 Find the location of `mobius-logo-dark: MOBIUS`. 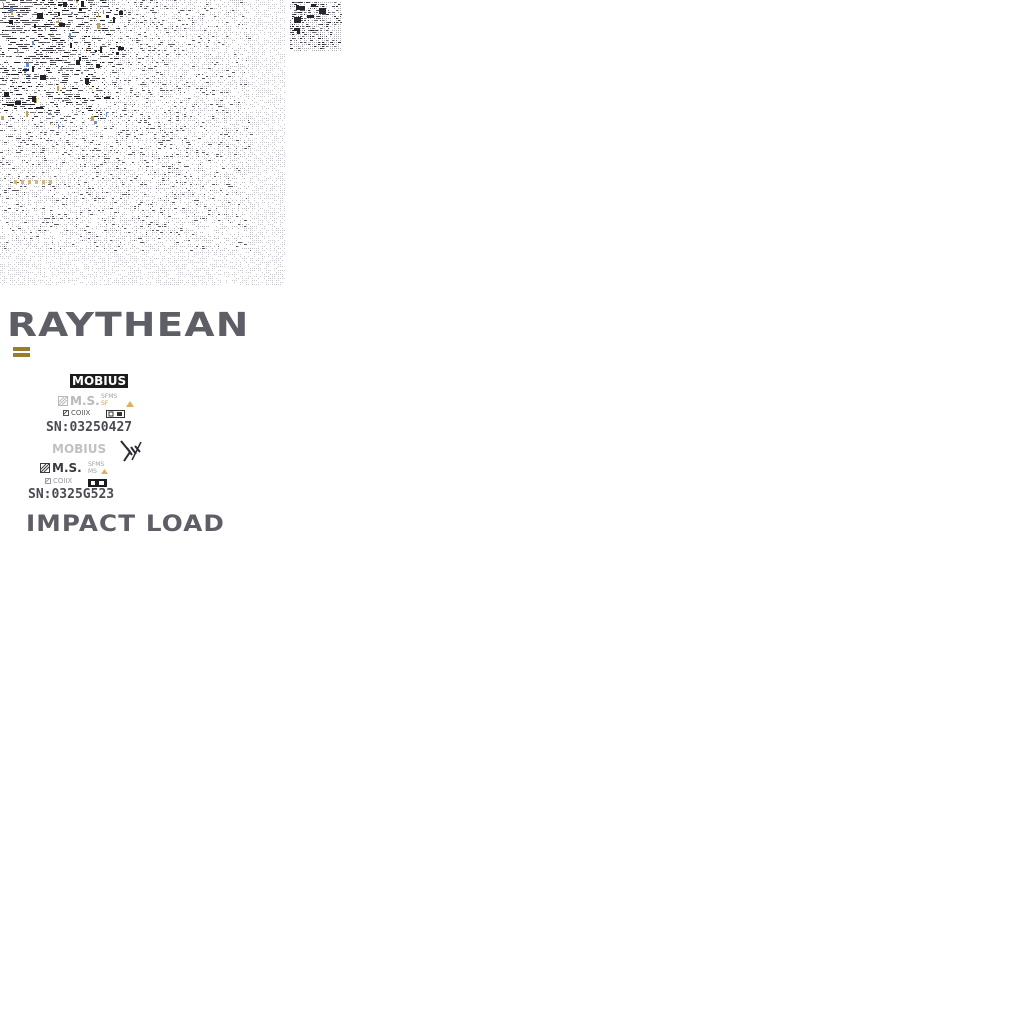

mobius-logo-dark: MOBIUS is located at coordinates (99, 381).